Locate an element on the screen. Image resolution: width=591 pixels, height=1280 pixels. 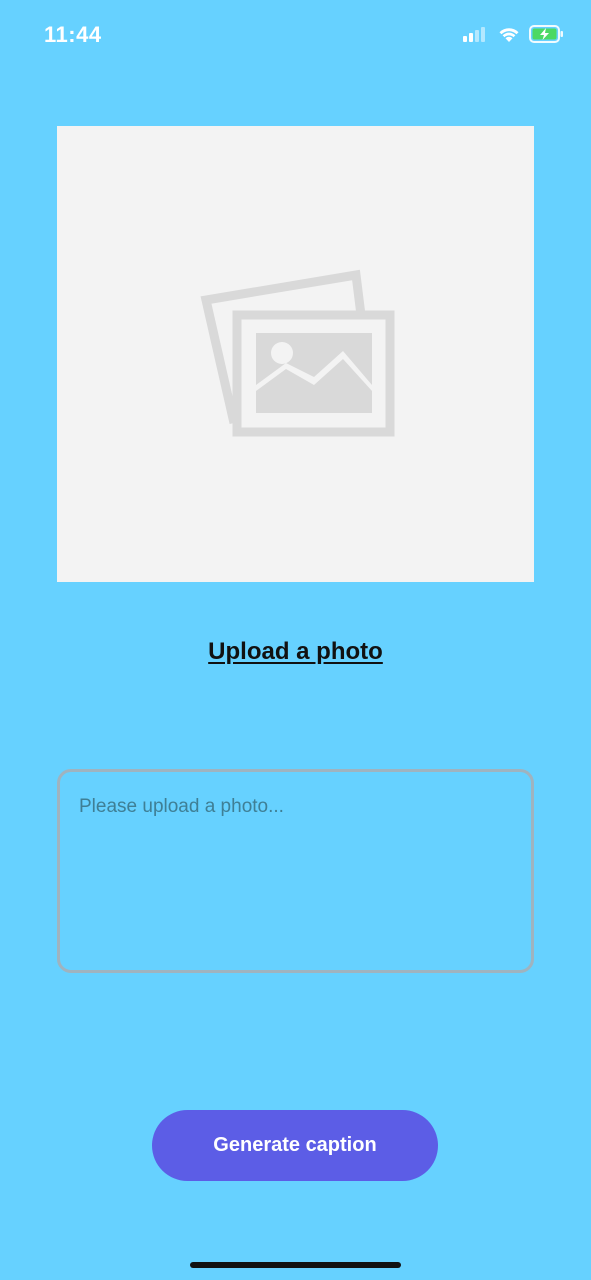
status-bar: 11:44 is located at coordinates (295, 35).